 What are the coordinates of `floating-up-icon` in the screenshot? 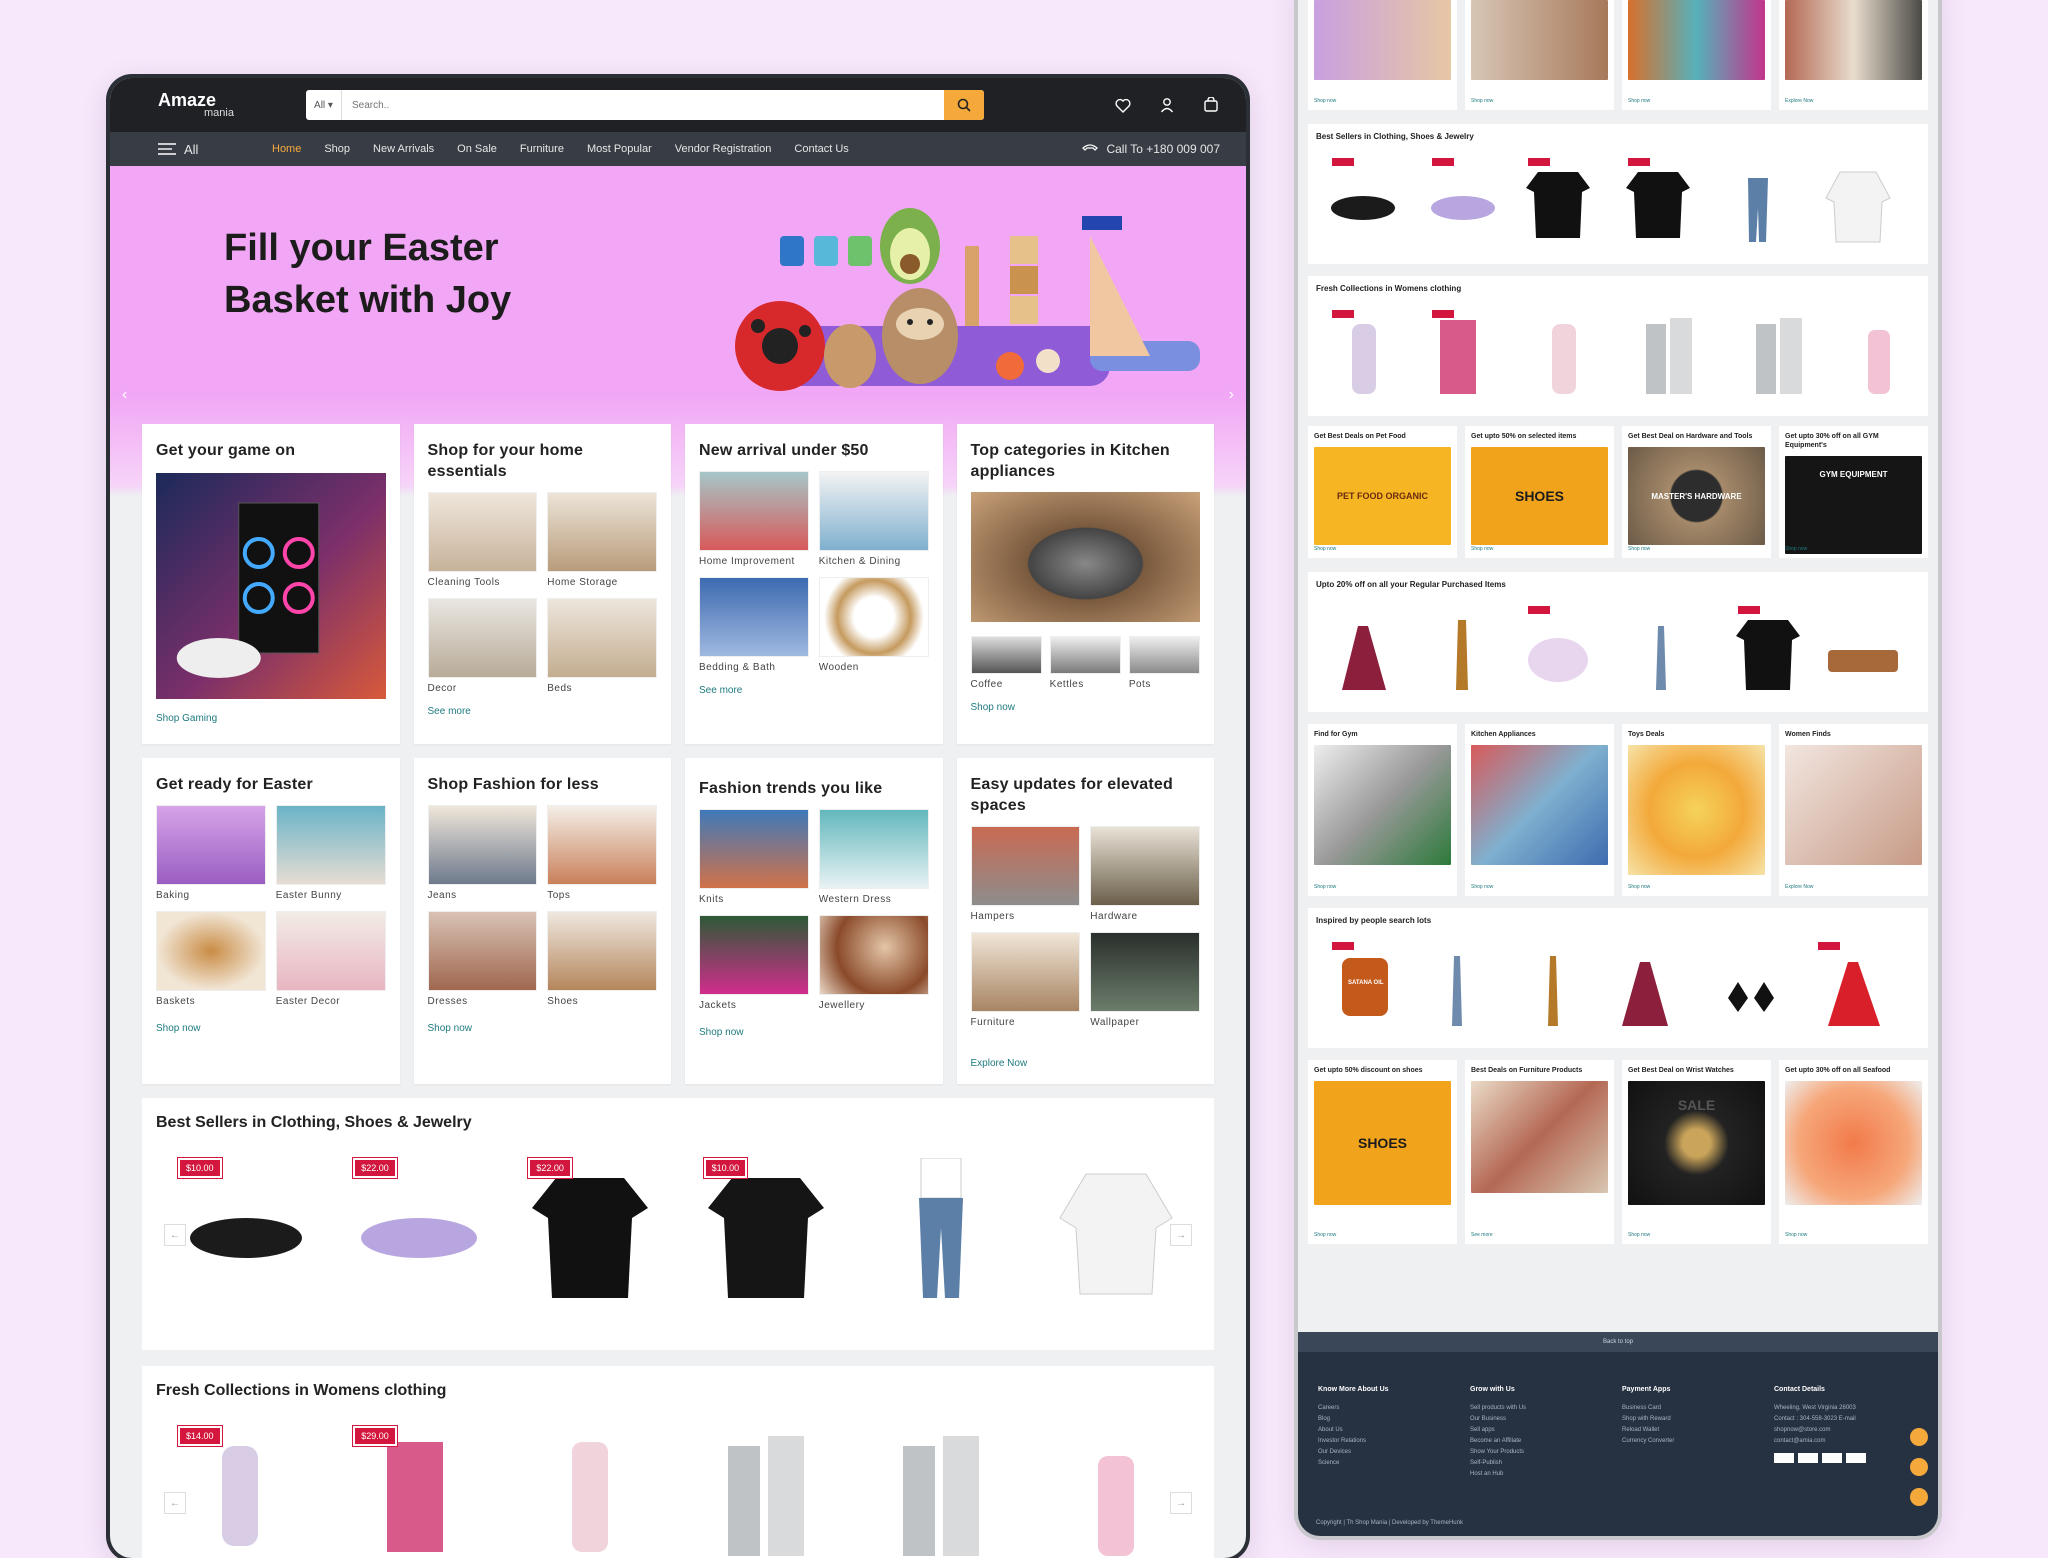 It's located at (1919, 1467).